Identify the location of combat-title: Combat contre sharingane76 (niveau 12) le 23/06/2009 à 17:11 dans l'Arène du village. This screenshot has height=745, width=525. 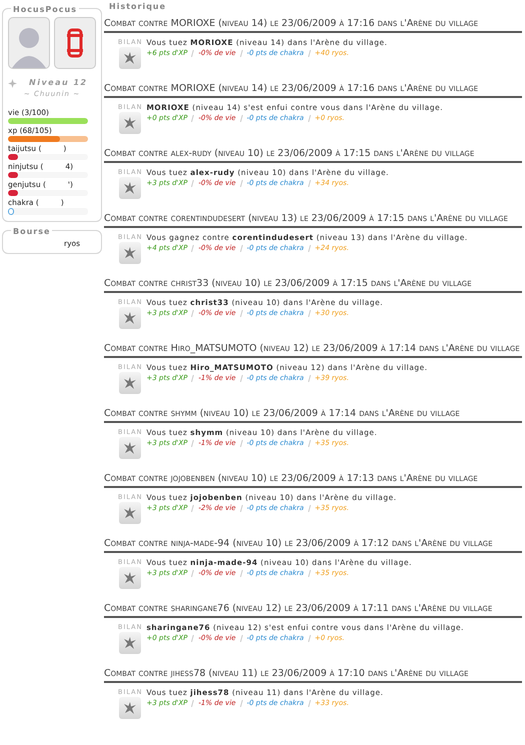
(313, 610).